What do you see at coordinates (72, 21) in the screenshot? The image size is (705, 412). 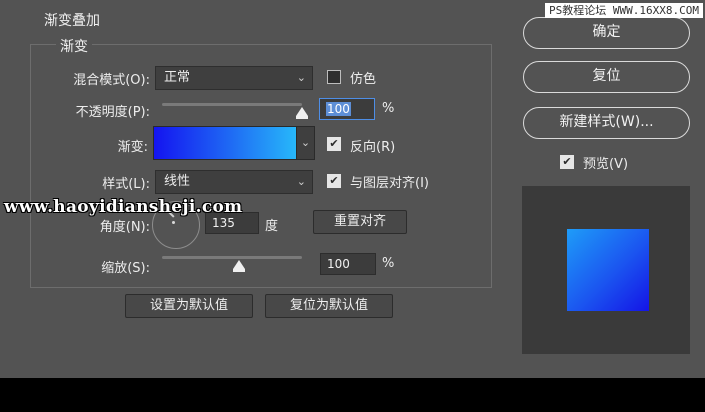 I see `dialog-title: 渐变叠加` at bounding box center [72, 21].